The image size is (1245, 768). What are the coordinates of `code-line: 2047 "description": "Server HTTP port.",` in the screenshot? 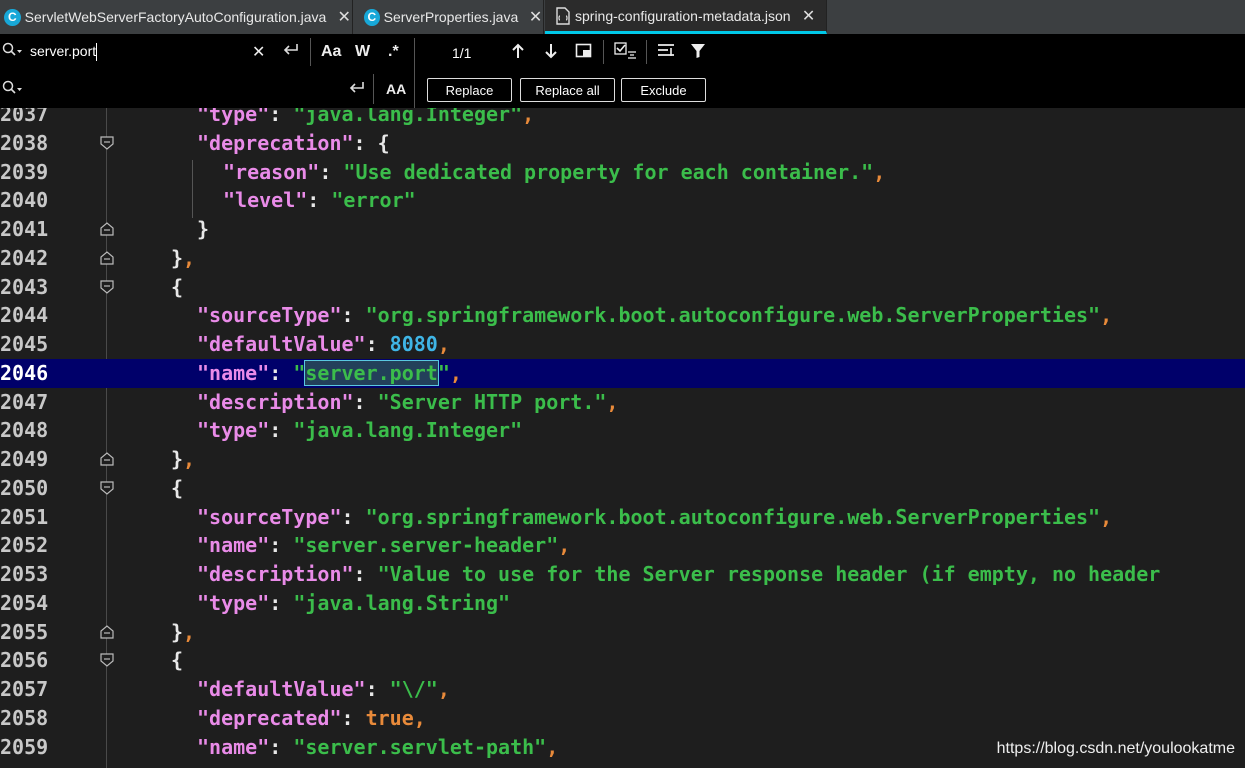 It's located at (622, 402).